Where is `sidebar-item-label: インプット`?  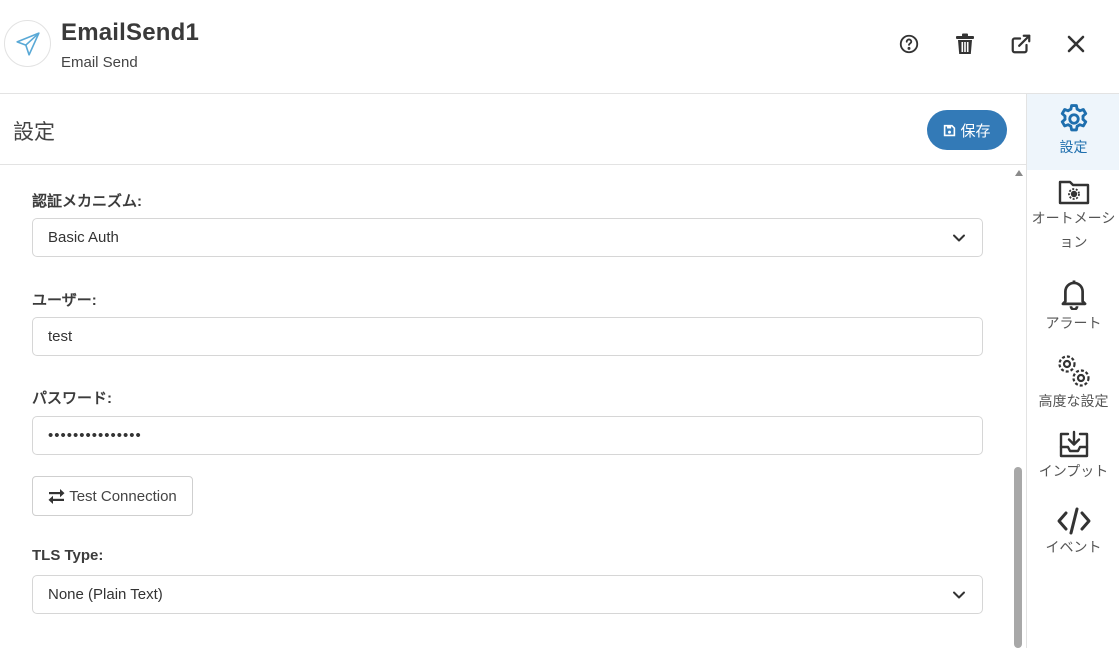 sidebar-item-label: インプット is located at coordinates (1073, 471).